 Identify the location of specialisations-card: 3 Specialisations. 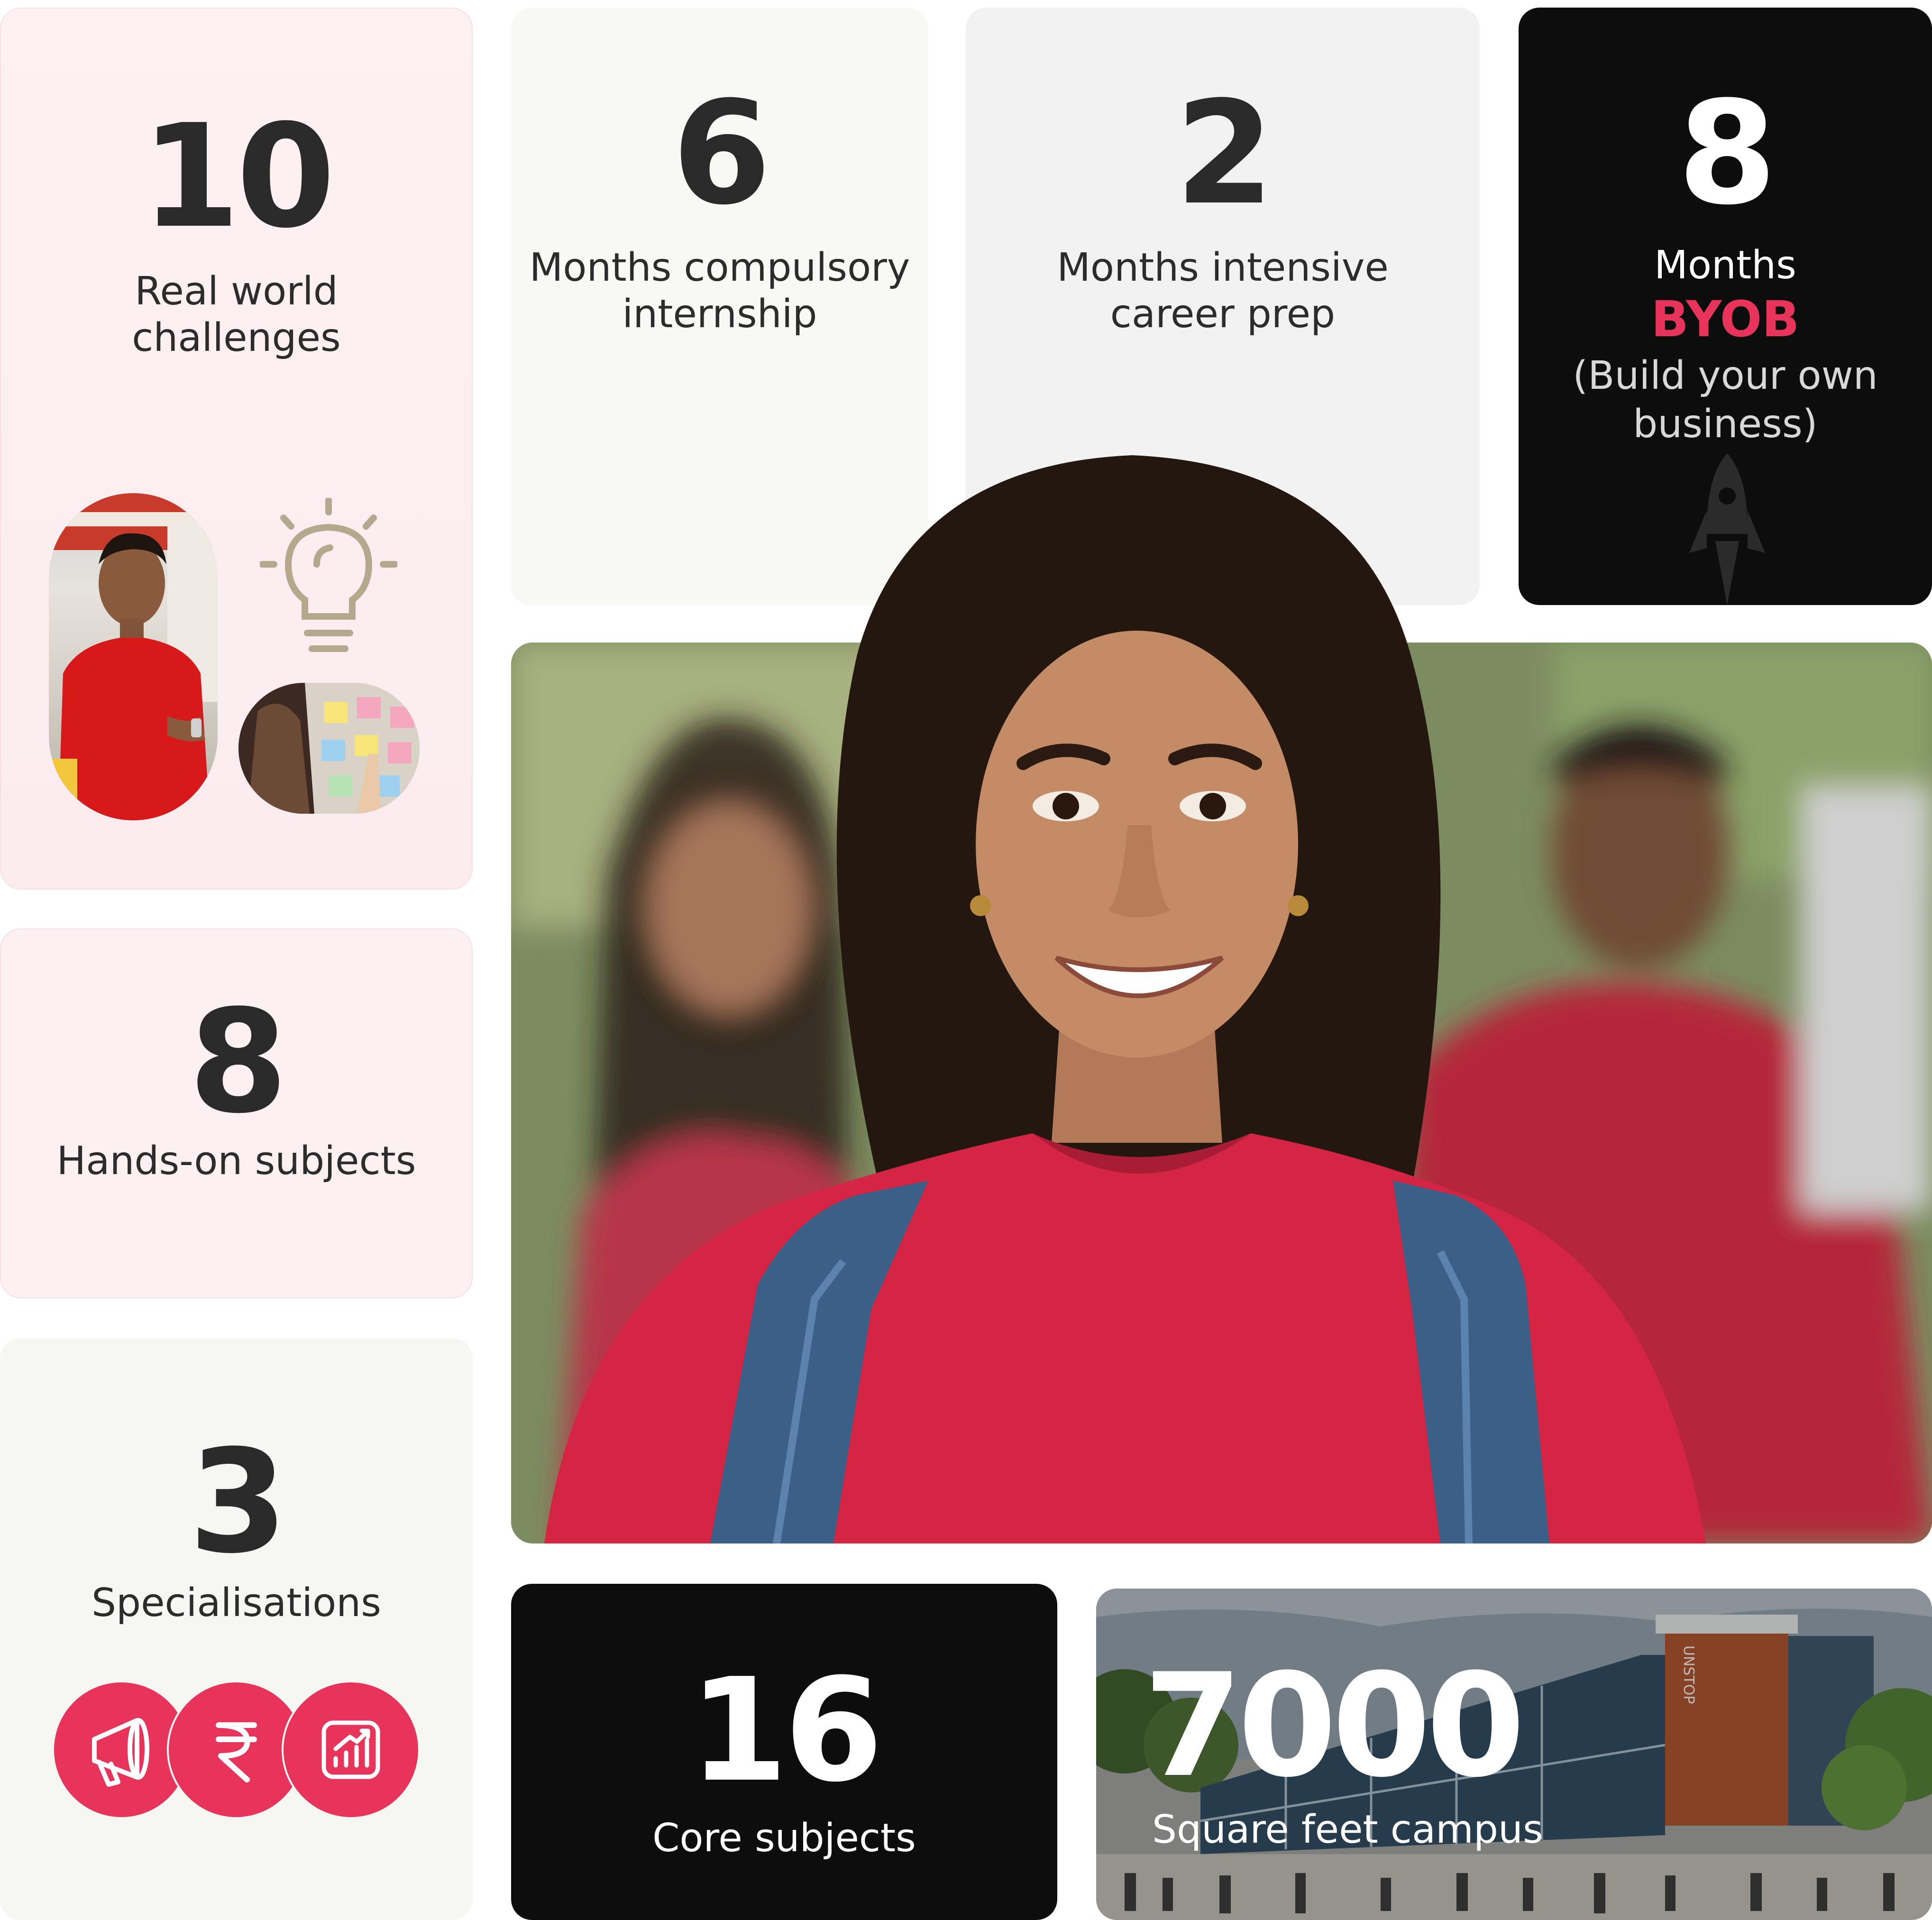
(236, 1629).